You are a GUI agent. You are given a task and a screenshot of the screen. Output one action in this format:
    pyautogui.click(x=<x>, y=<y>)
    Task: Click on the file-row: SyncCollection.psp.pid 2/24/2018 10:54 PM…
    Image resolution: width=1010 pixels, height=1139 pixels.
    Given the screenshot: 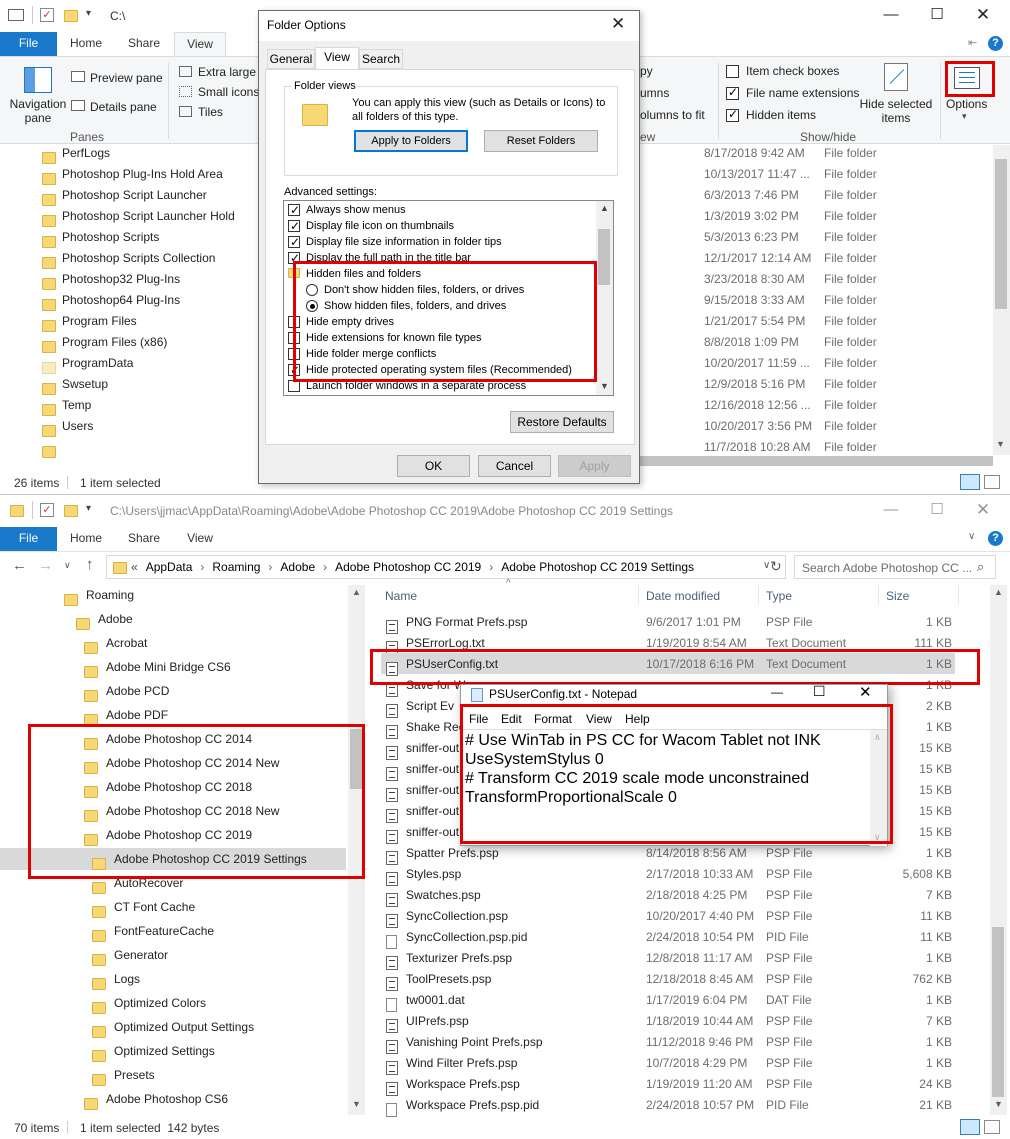 What is the action you would take?
    pyautogui.click(x=669, y=938)
    